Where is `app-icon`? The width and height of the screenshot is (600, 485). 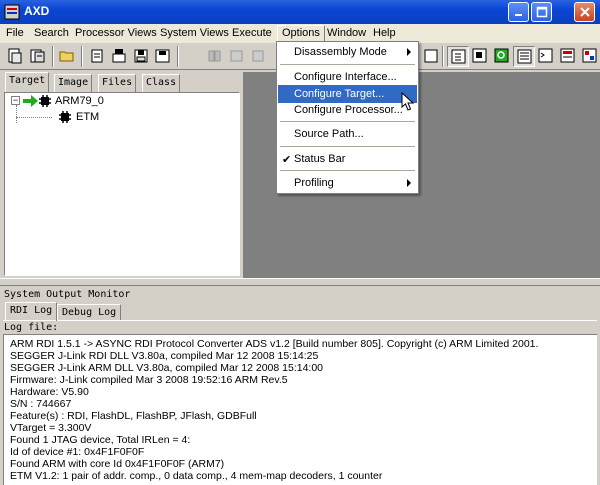 app-icon is located at coordinates (12, 12).